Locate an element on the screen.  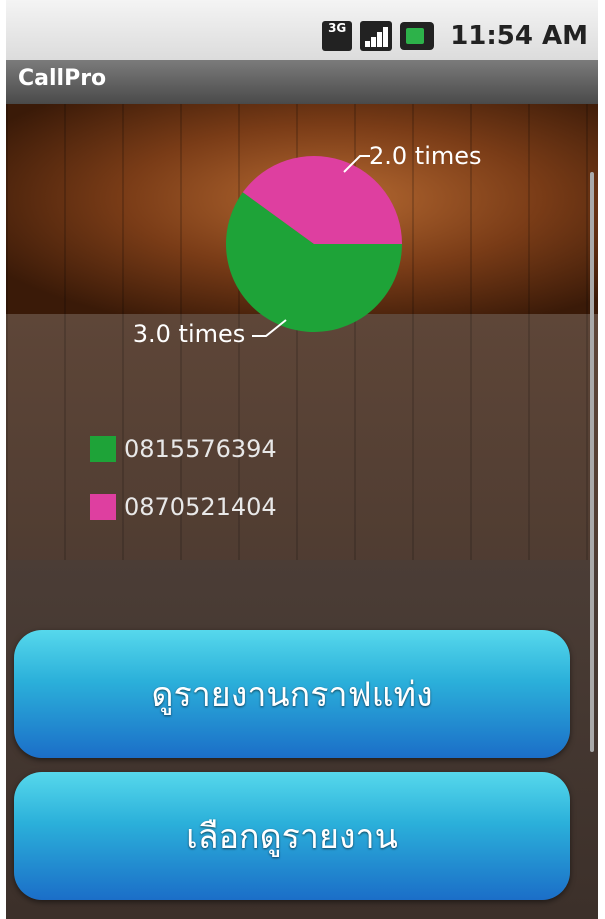
legend-item-0815576394: 0815576394 is located at coordinates (183, 449).